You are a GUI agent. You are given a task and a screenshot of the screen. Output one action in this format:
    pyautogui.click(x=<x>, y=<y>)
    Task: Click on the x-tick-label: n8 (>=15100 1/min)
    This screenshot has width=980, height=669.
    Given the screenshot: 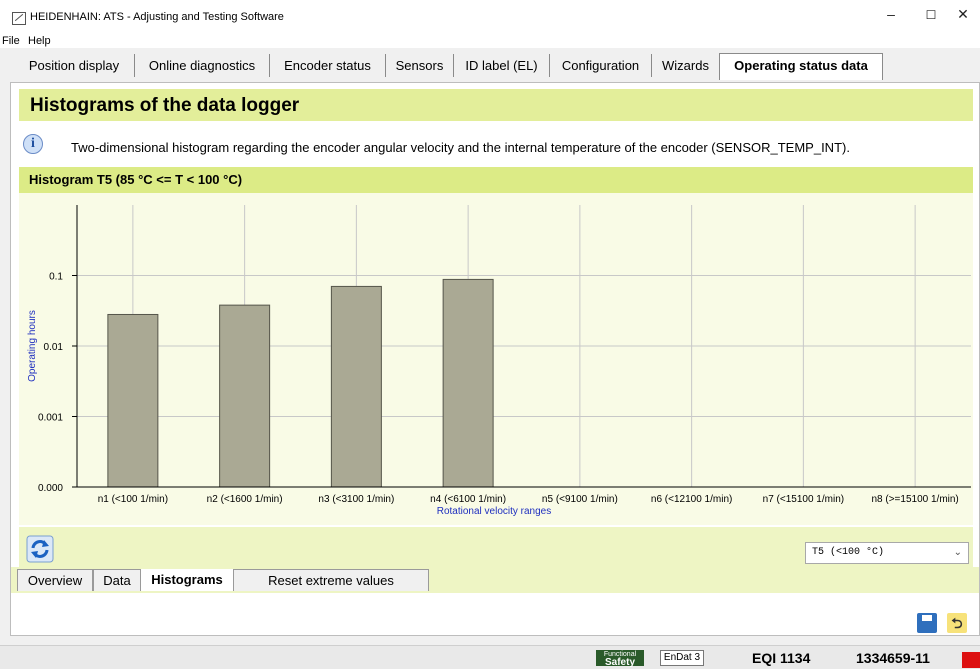 What is the action you would take?
    pyautogui.click(x=914, y=499)
    